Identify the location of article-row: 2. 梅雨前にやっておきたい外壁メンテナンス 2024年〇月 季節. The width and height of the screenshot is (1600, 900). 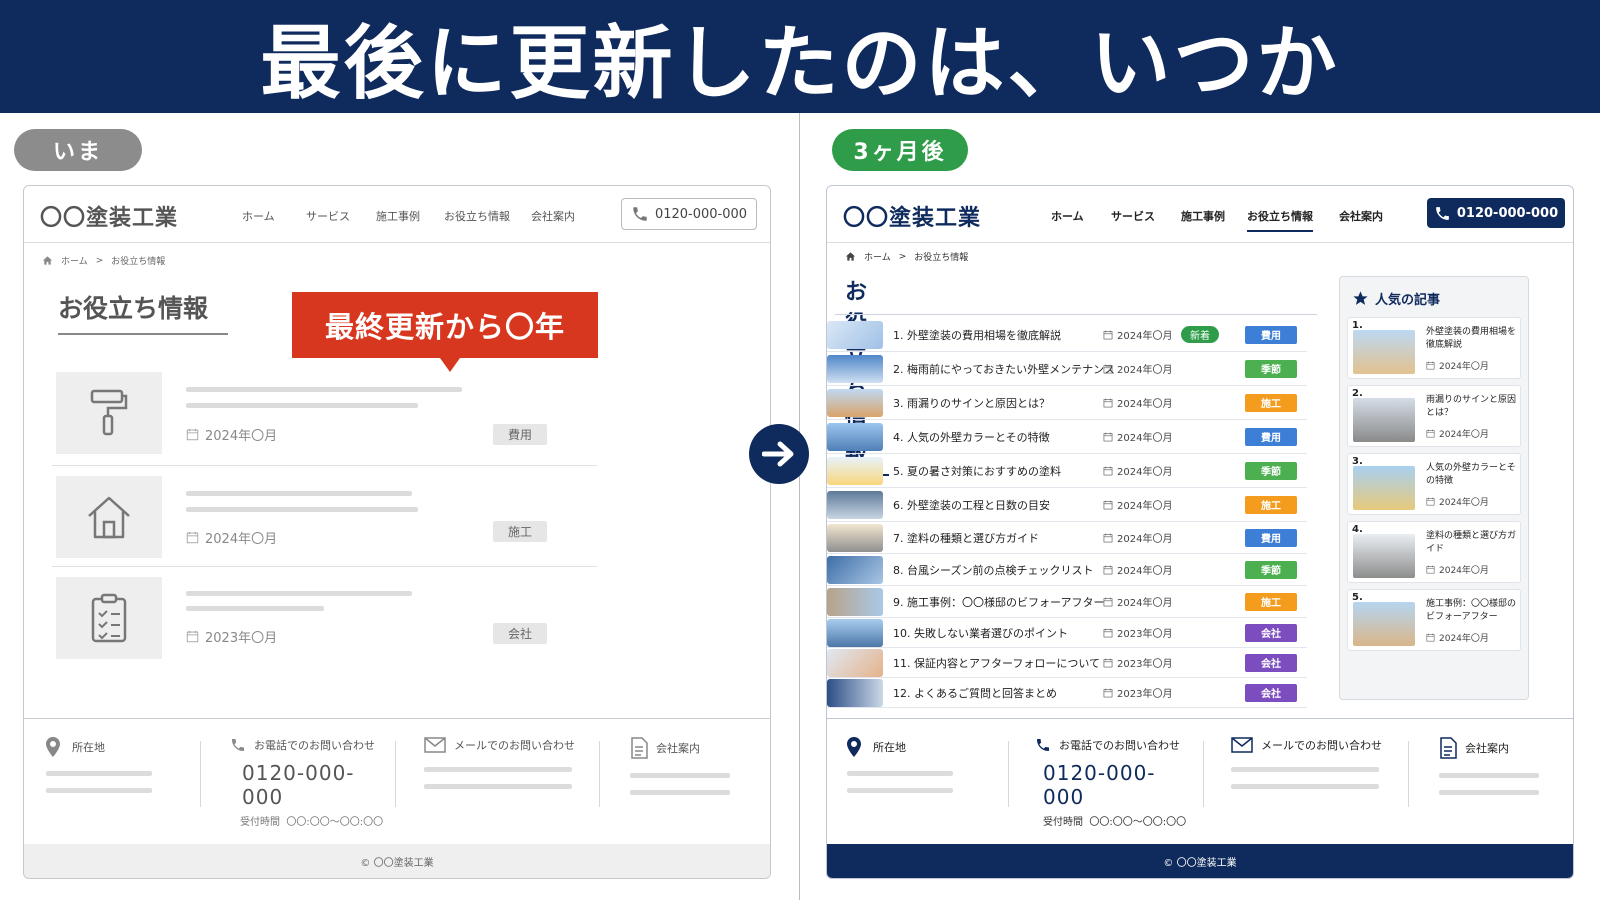
(1067, 369).